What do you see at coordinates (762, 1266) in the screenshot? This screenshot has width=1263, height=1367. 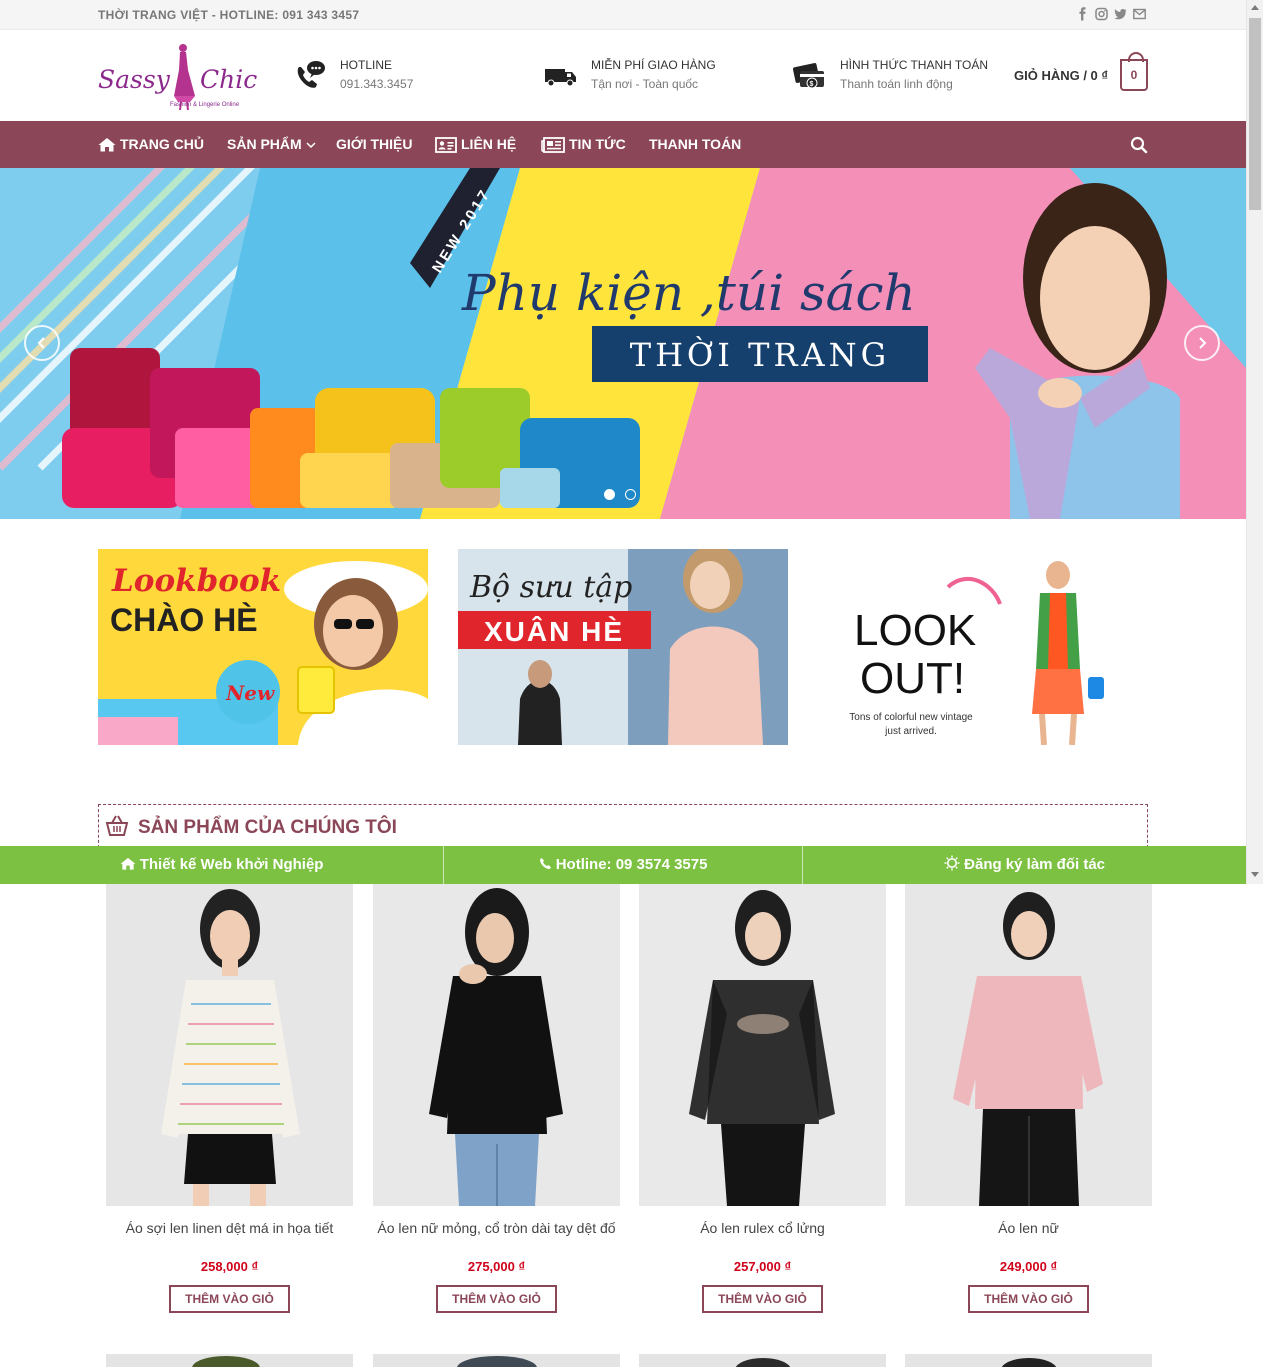 I see `product-price: 257,000 ₫` at bounding box center [762, 1266].